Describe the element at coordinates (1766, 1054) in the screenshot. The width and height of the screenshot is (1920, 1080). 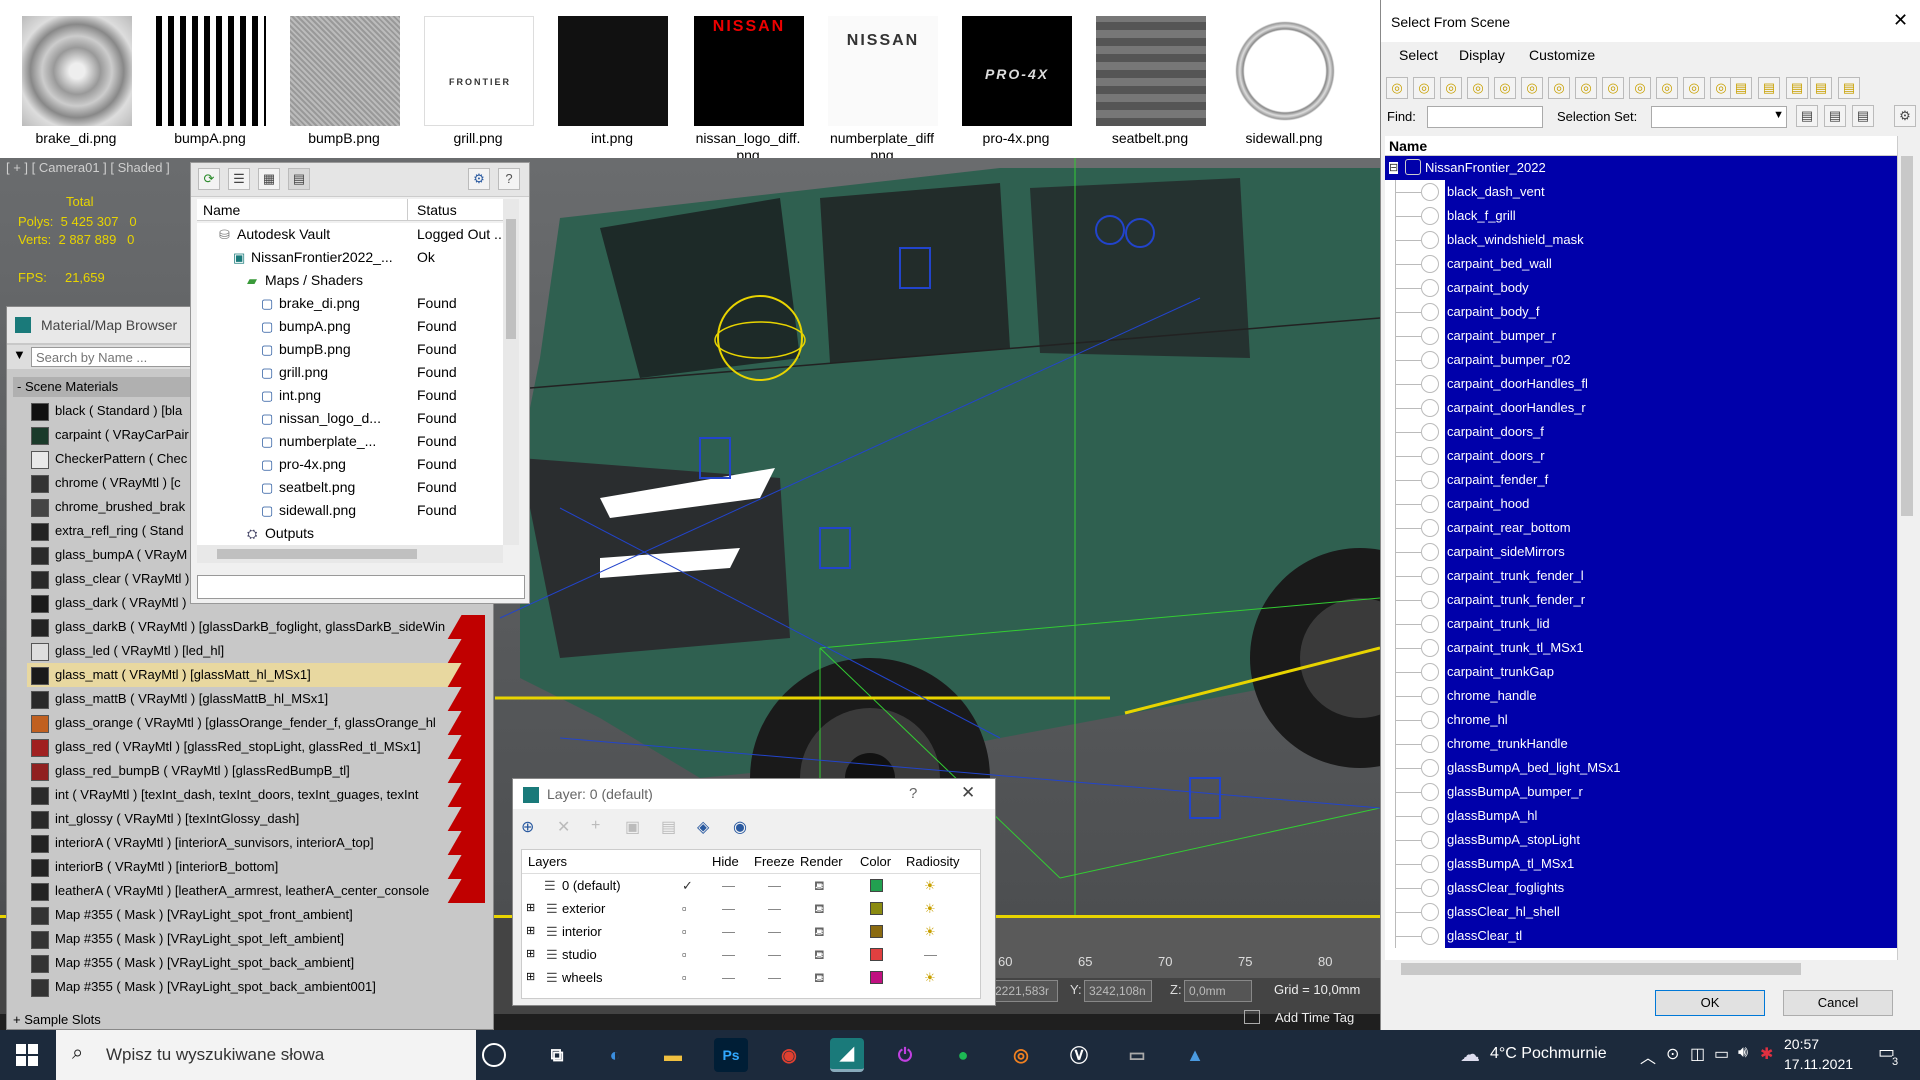
I see `tray-alert-icon: ✱` at that location.